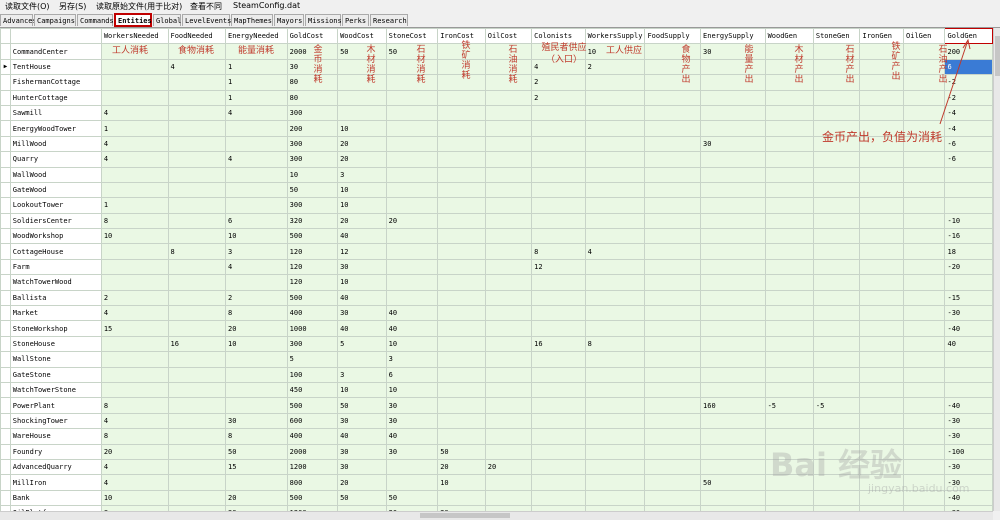 The height and width of the screenshot is (520, 1000). I want to click on vertical-scrollbar, so click(996, 269).